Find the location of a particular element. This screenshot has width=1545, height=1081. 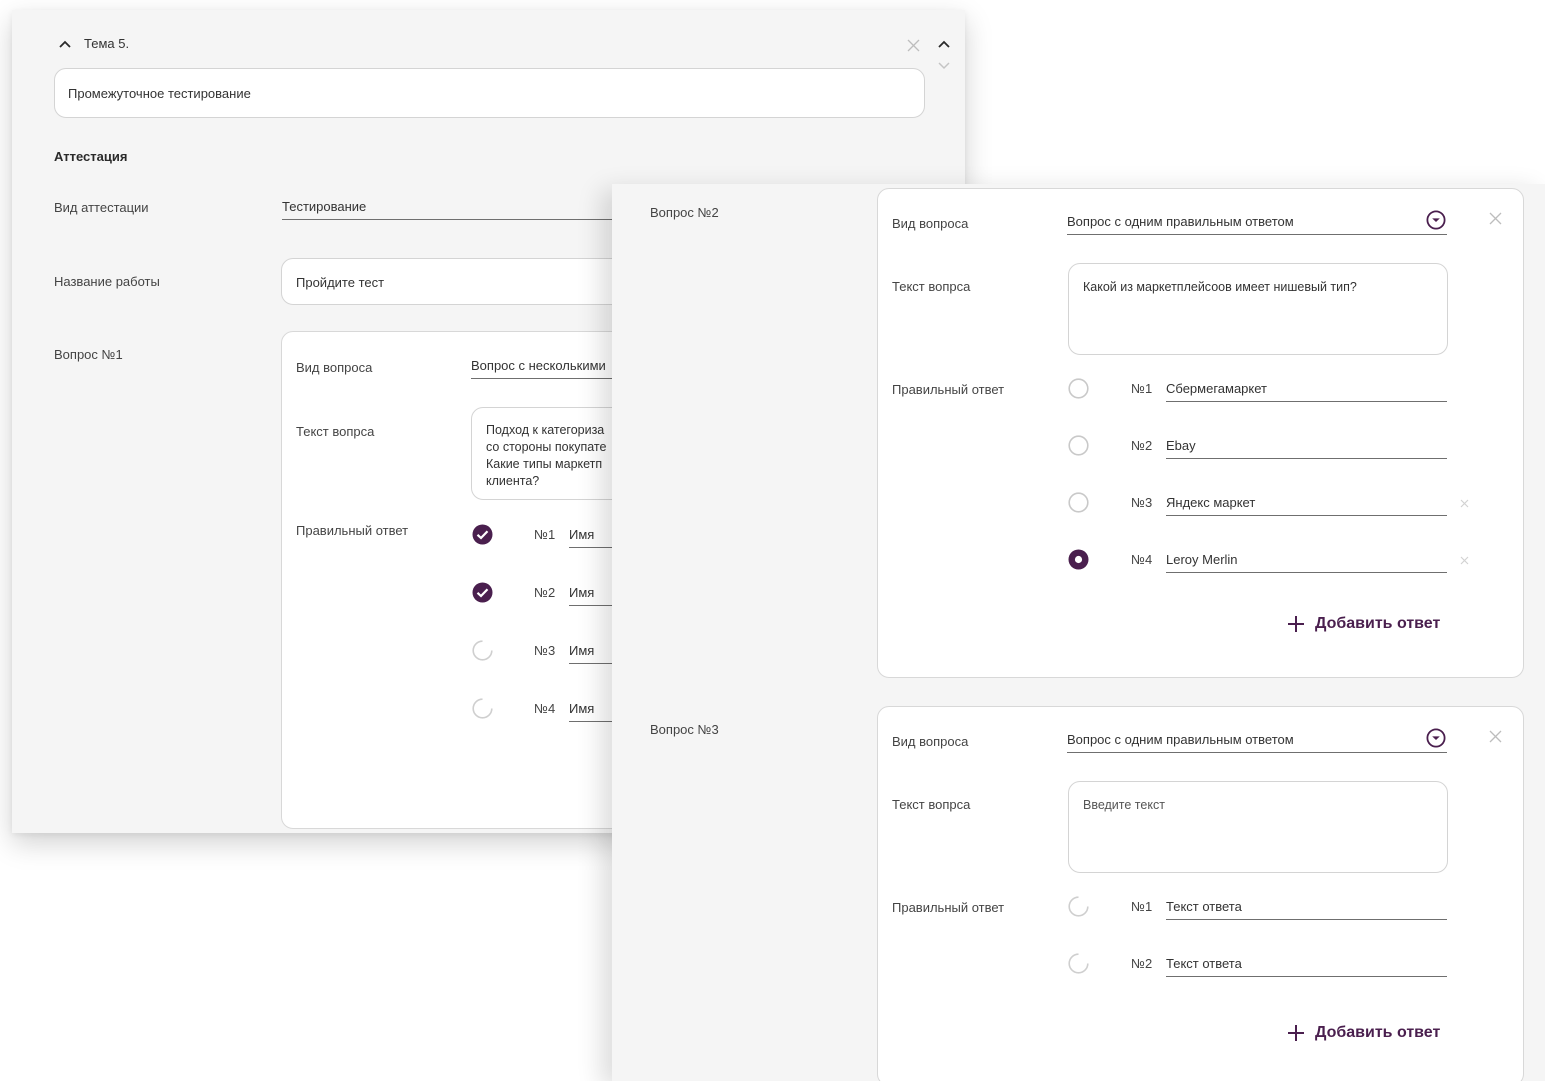

q2-answer-number: №1 is located at coordinates (1142, 388).